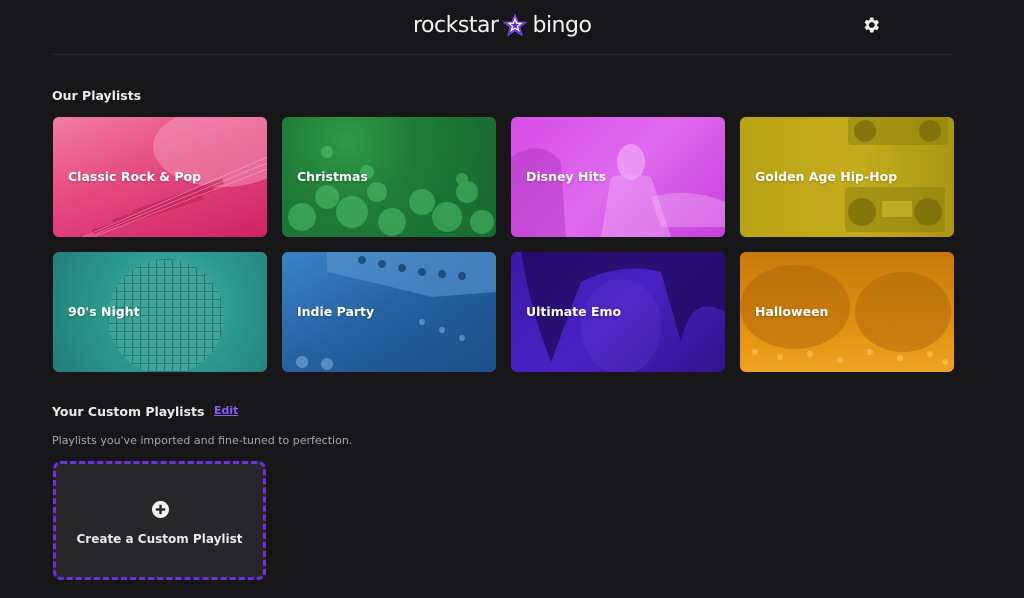  Describe the element at coordinates (159, 520) in the screenshot. I see `create-custom-playlist-button: Create a Custom Playlist` at that location.